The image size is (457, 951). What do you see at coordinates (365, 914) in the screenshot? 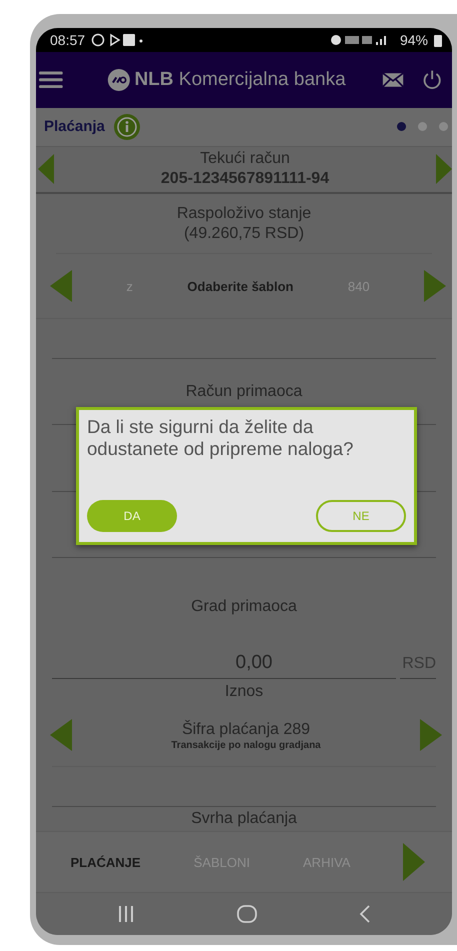
I see `back-icon` at bounding box center [365, 914].